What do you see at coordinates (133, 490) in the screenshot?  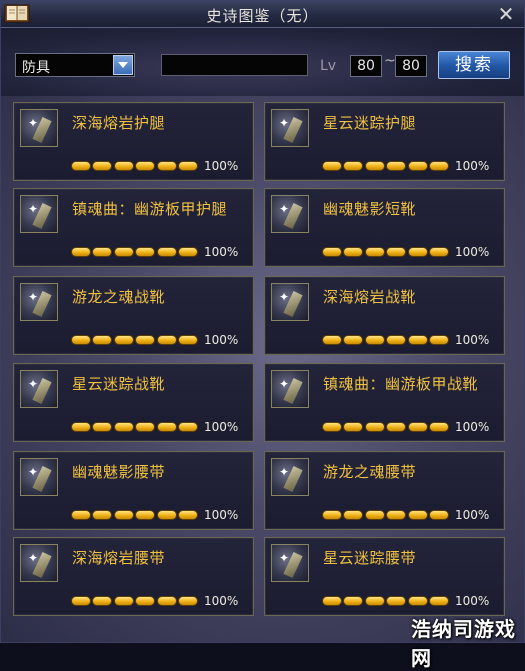 I see `item-card: ✦ 幽魂魅影腰带 100%` at bounding box center [133, 490].